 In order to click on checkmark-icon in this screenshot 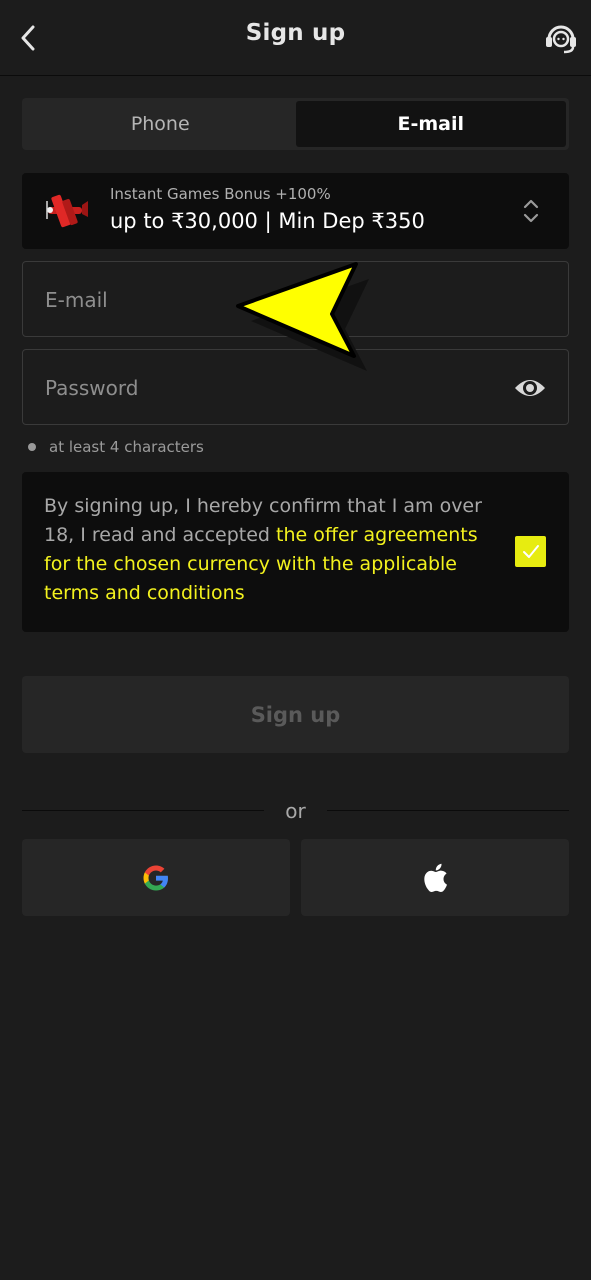, I will do `click(530, 551)`.